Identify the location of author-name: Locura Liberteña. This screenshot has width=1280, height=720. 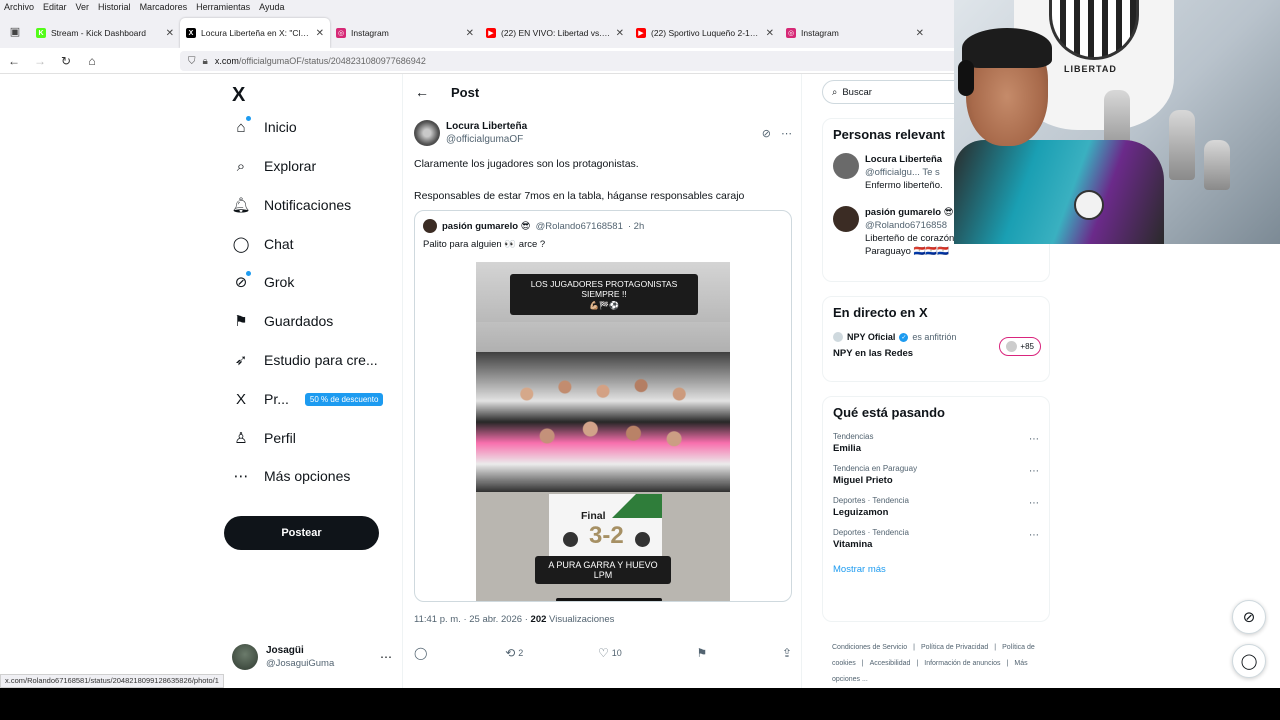
(601, 126).